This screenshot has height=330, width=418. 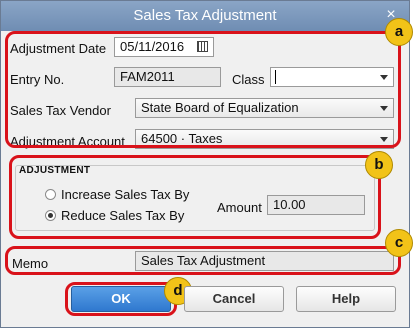 What do you see at coordinates (234, 299) in the screenshot?
I see `cancel-button: Cancel` at bounding box center [234, 299].